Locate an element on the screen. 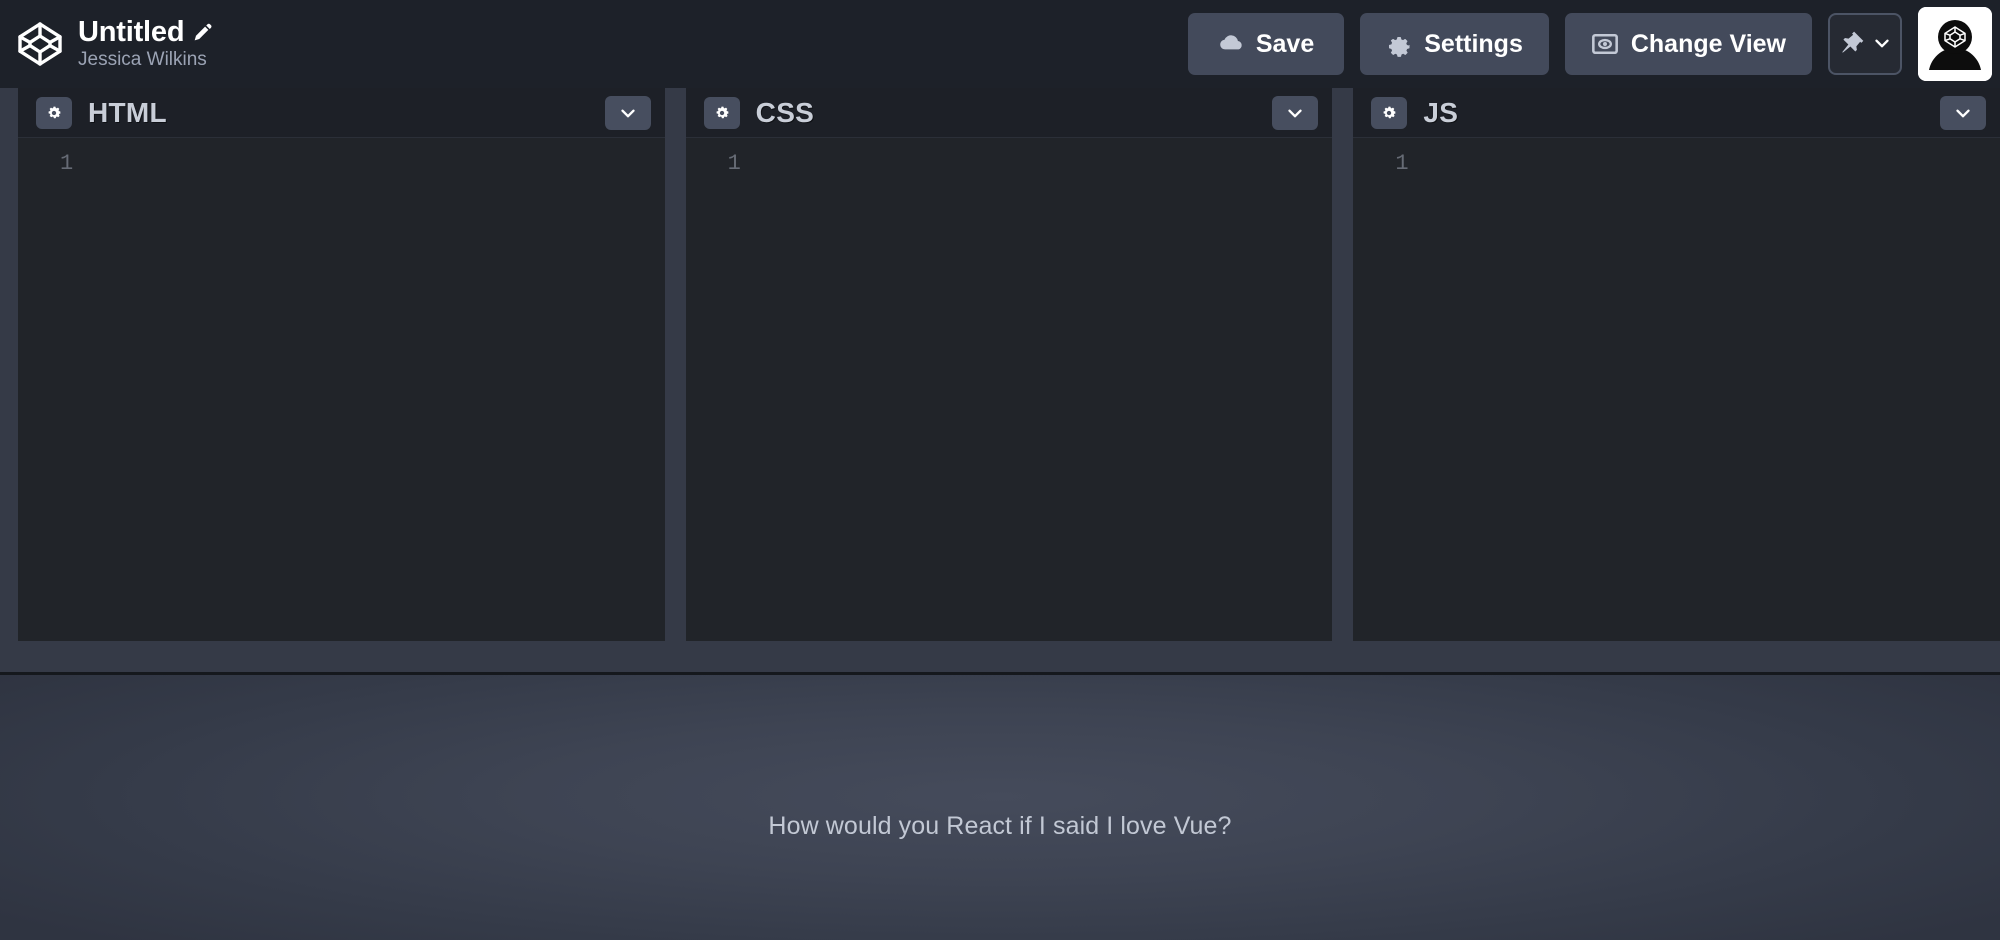 This screenshot has height=940, width=2000. editor-header-js: JS is located at coordinates (1676, 113).